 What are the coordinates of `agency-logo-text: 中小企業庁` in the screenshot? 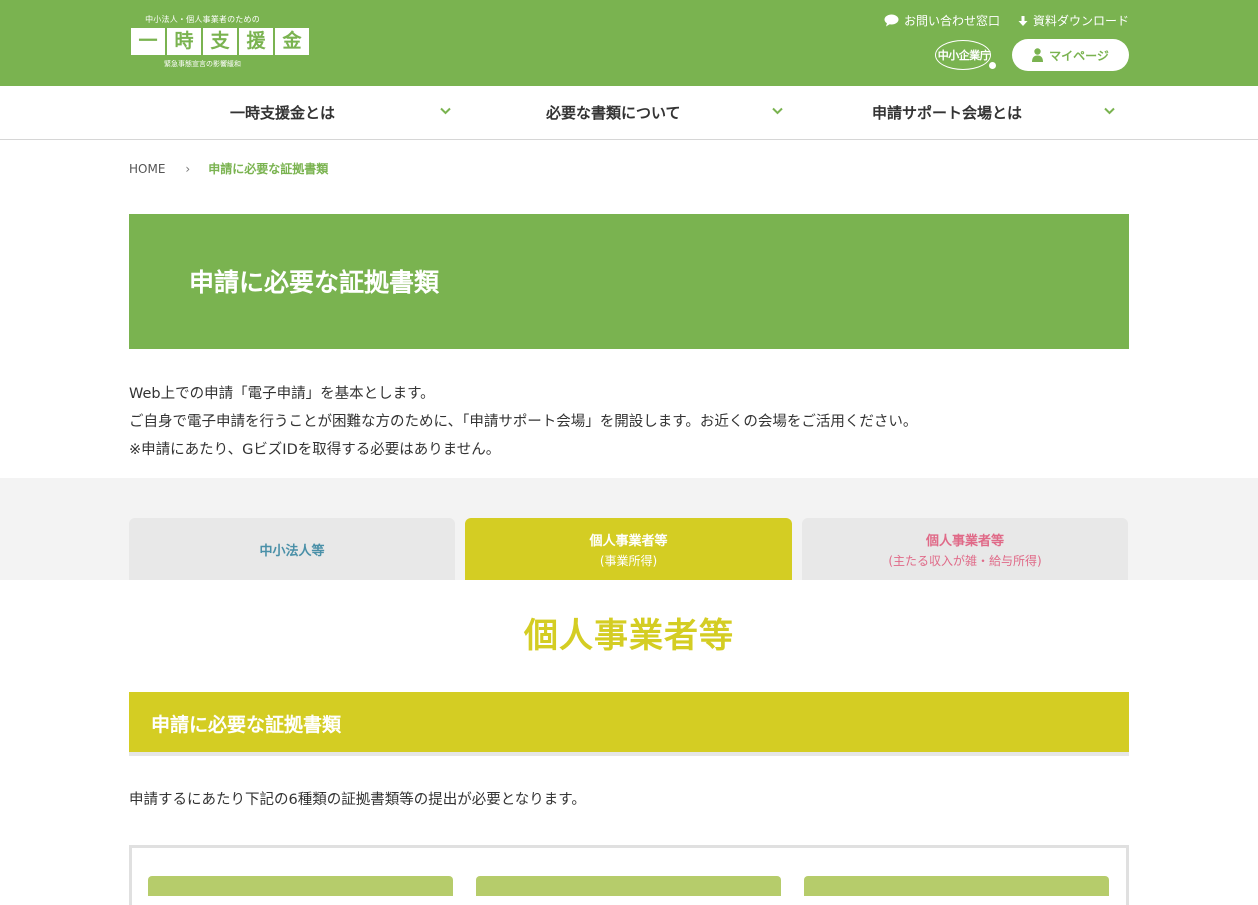 It's located at (964, 55).